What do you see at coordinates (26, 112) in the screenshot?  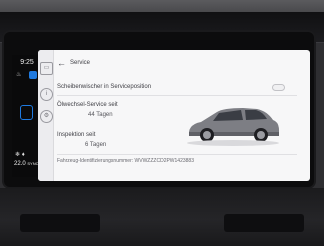 I see `home-square-icon` at bounding box center [26, 112].